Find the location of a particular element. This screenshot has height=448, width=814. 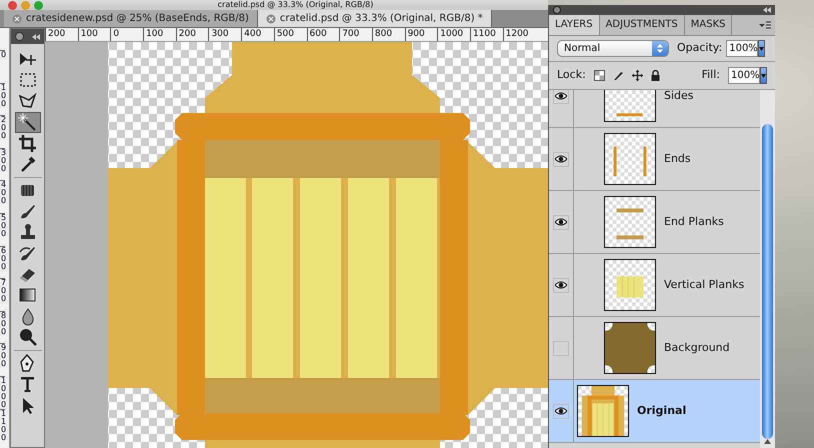

layer-name: Vertical Planks is located at coordinates (704, 284).